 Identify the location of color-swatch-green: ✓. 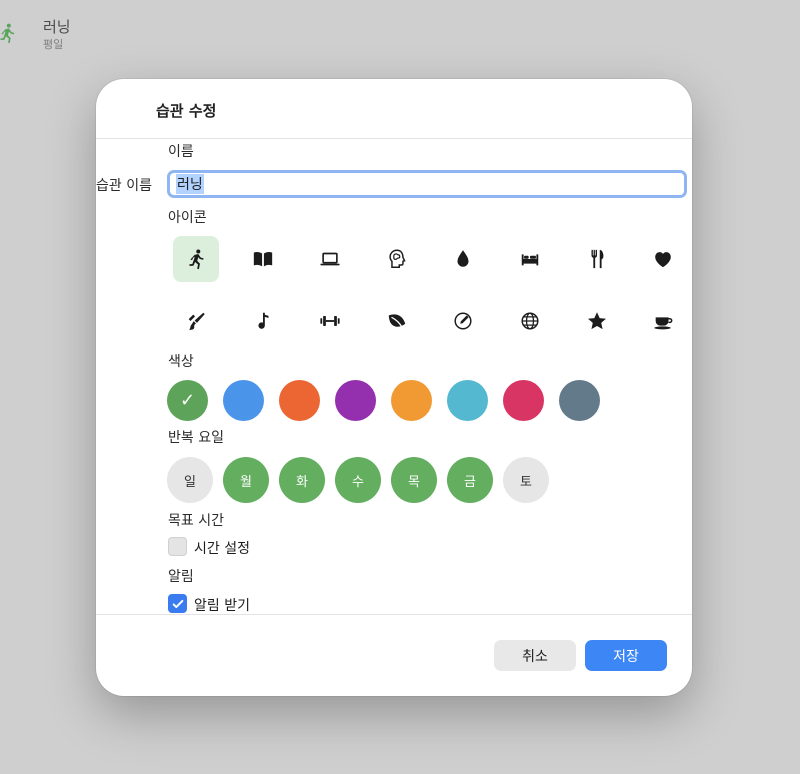
(187, 400).